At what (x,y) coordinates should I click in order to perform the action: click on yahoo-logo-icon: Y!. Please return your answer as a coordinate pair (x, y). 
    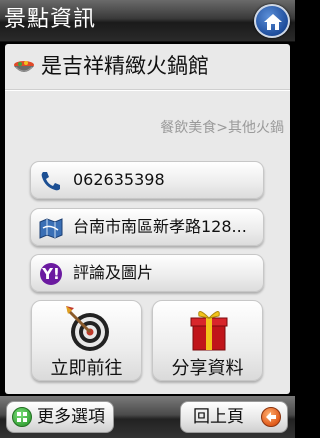
    Looking at the image, I should click on (51, 274).